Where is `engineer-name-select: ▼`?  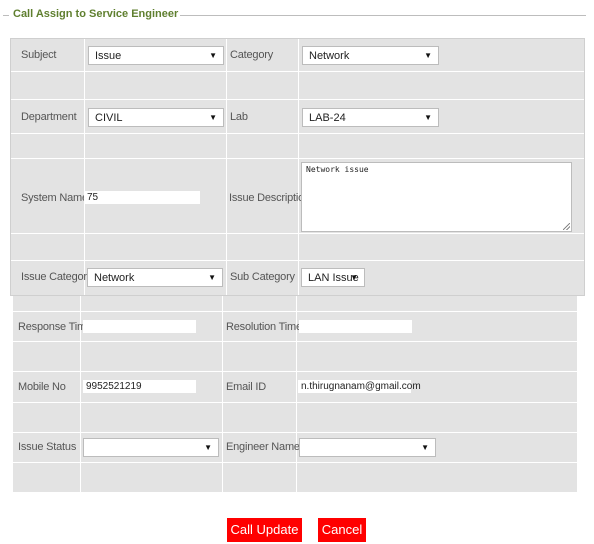 engineer-name-select: ▼ is located at coordinates (367, 447).